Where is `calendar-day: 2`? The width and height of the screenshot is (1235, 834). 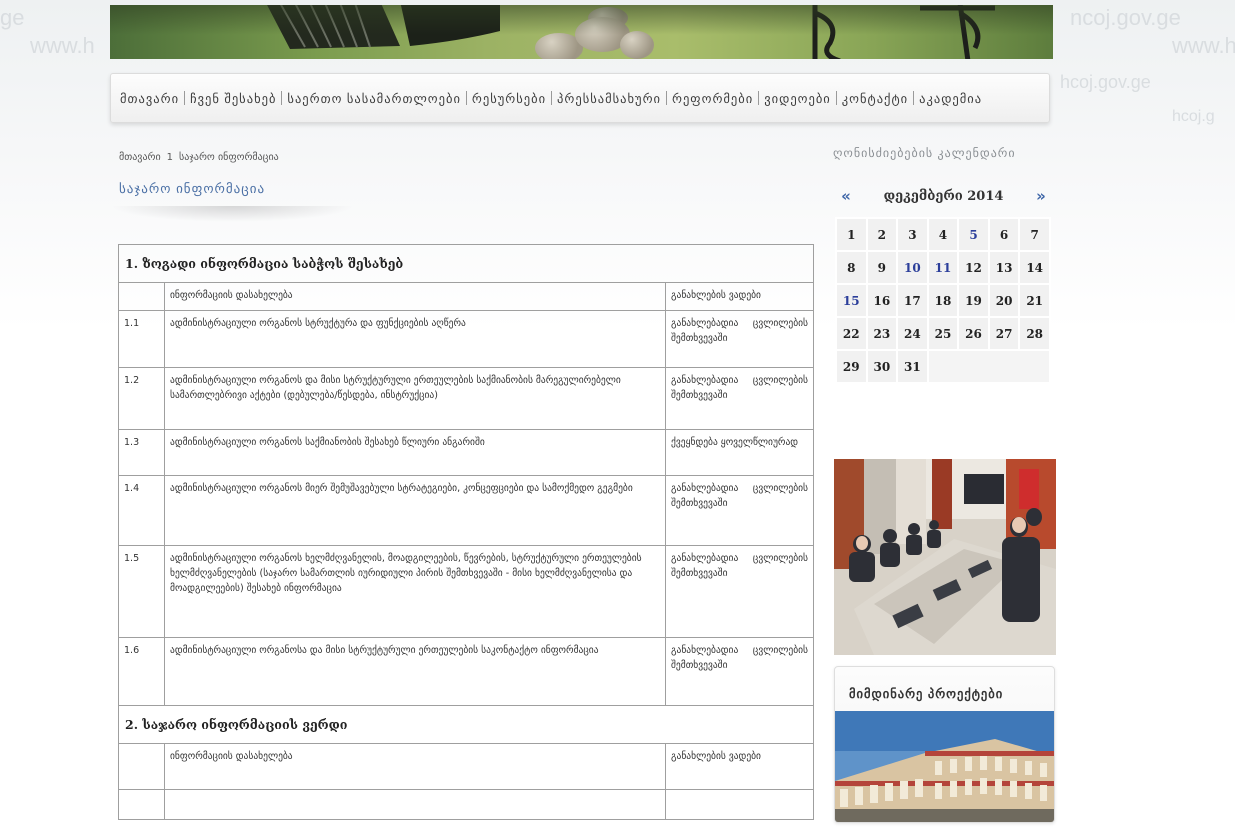
calendar-day: 2 is located at coordinates (882, 234).